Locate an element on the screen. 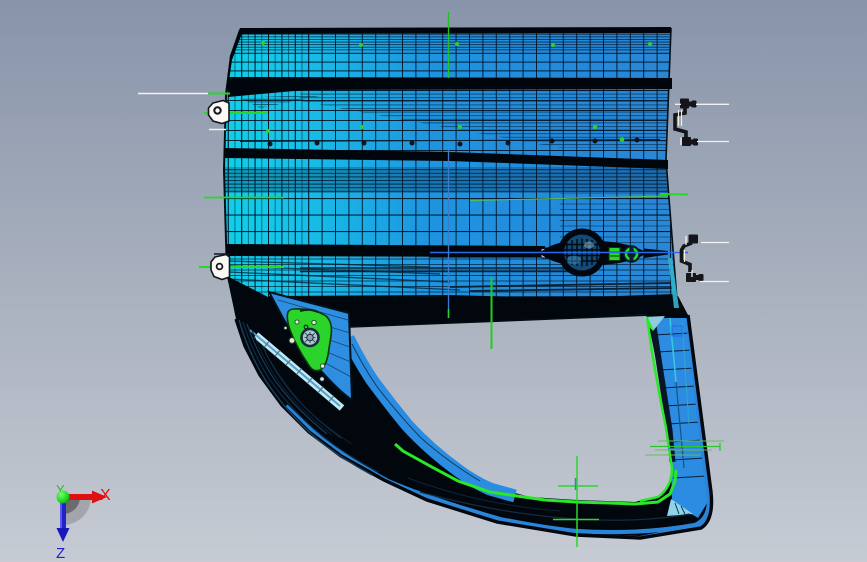  svg-text: X is located at coordinates (105, 495).